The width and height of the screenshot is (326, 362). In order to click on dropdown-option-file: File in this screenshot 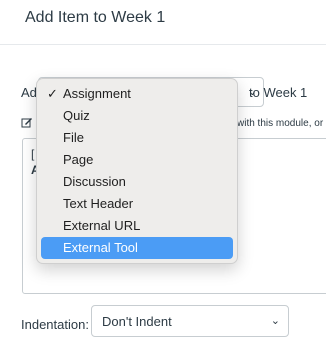, I will do `click(137, 138)`.